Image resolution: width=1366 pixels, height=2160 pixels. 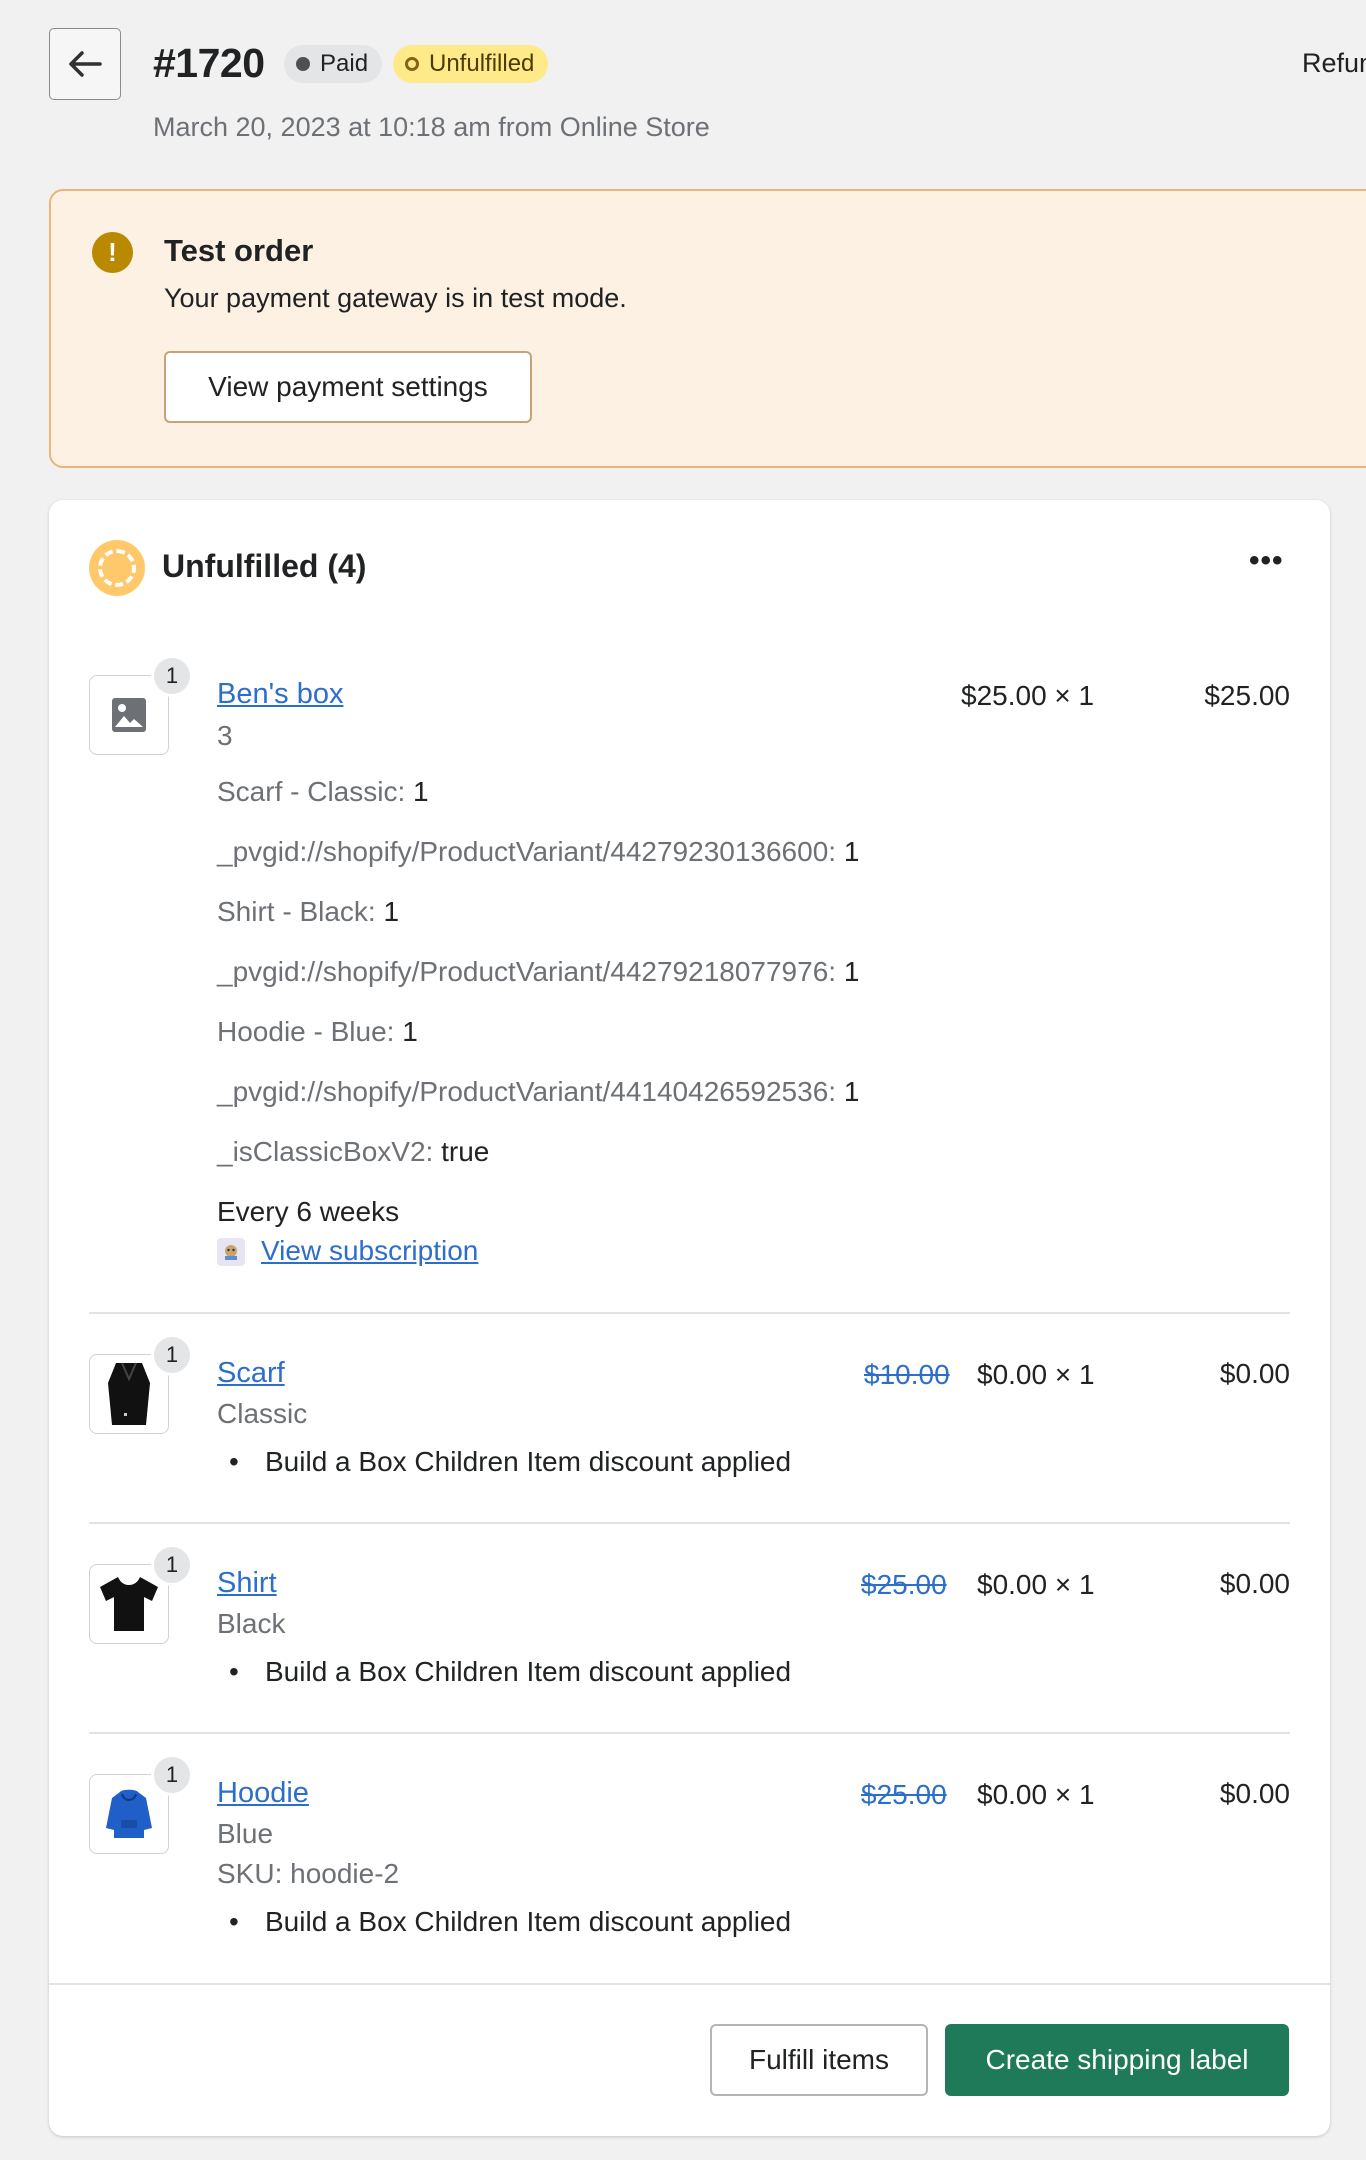 I want to click on subscription-frequency: Every 6 weeks, so click(x=308, y=1211).